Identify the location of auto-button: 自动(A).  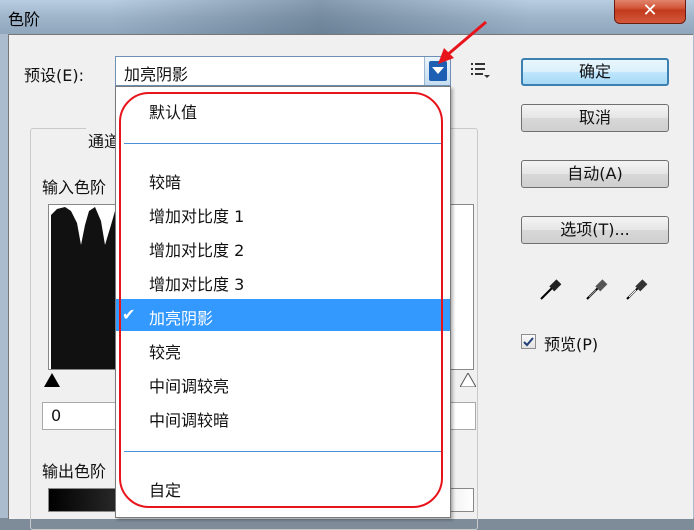
(595, 174).